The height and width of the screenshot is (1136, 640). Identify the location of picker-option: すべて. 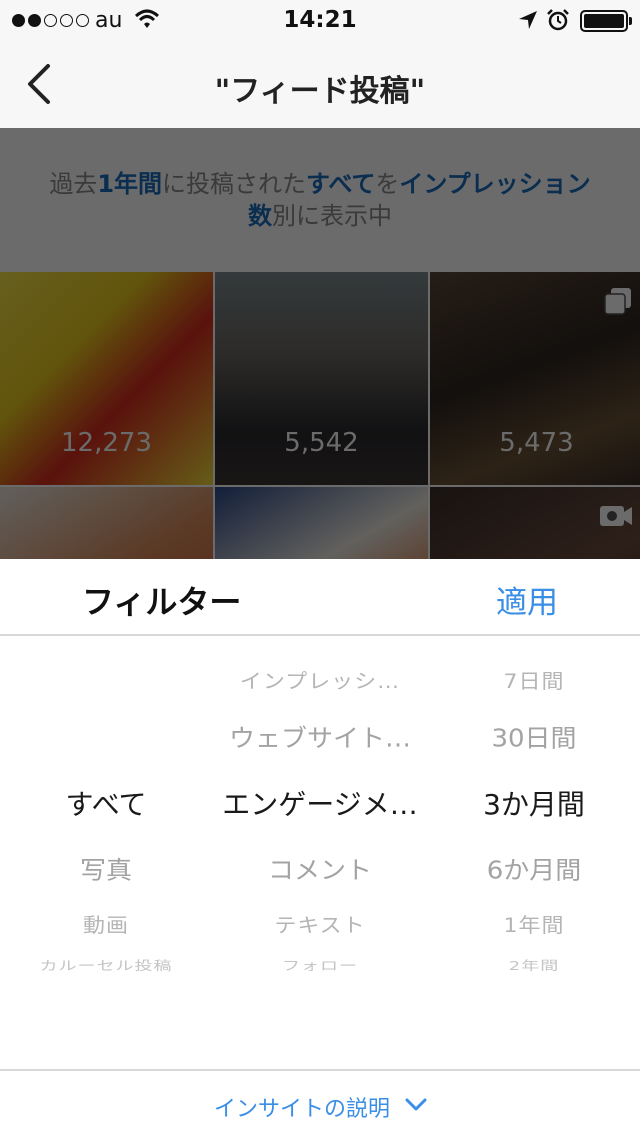
(106, 803).